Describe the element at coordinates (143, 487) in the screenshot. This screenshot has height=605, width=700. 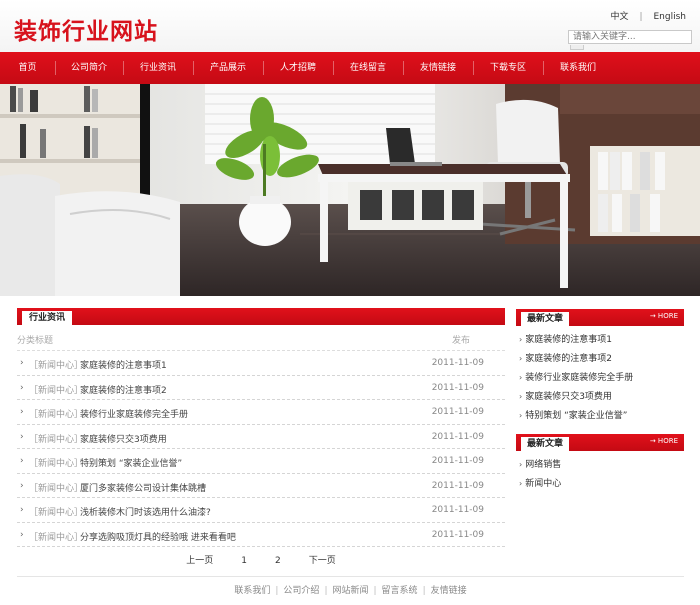
I see `news-title-link: 厦门多家装修公司设计集体跳槽` at that location.